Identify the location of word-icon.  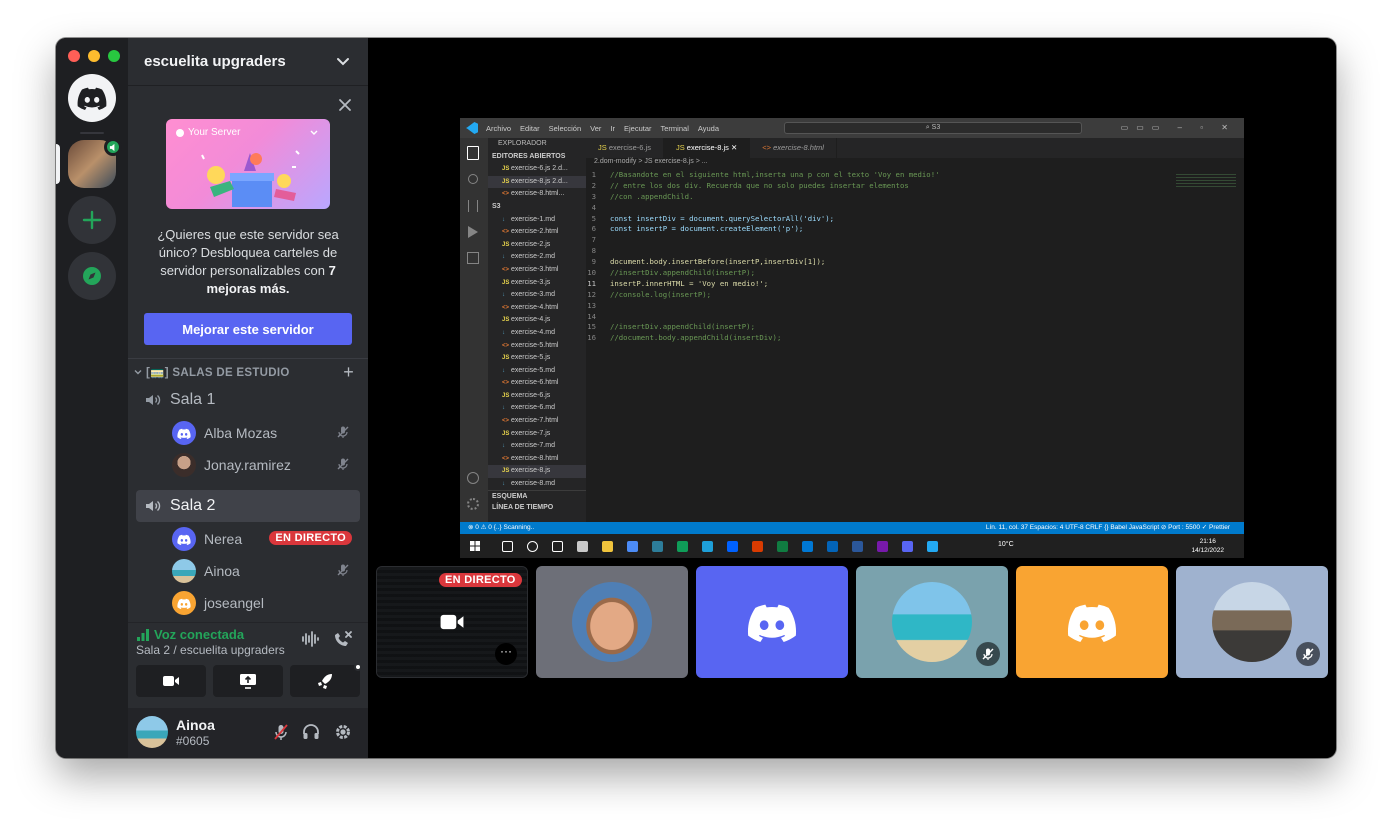
(857, 546).